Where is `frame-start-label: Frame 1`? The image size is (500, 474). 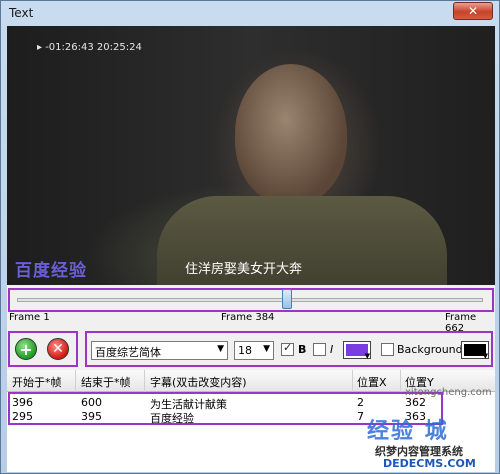
frame-start-label: Frame 1 is located at coordinates (29, 317).